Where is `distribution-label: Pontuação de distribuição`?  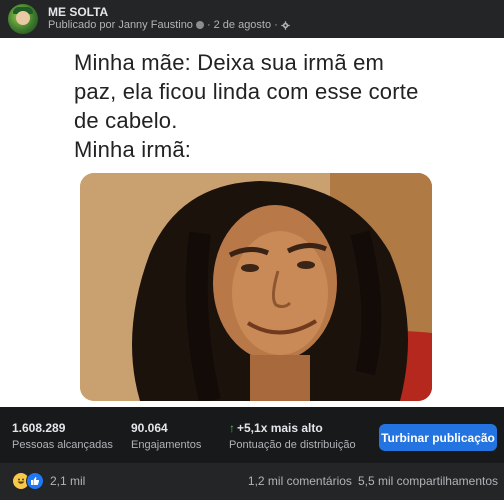
distribution-label: Pontuação de distribuição is located at coordinates (292, 445).